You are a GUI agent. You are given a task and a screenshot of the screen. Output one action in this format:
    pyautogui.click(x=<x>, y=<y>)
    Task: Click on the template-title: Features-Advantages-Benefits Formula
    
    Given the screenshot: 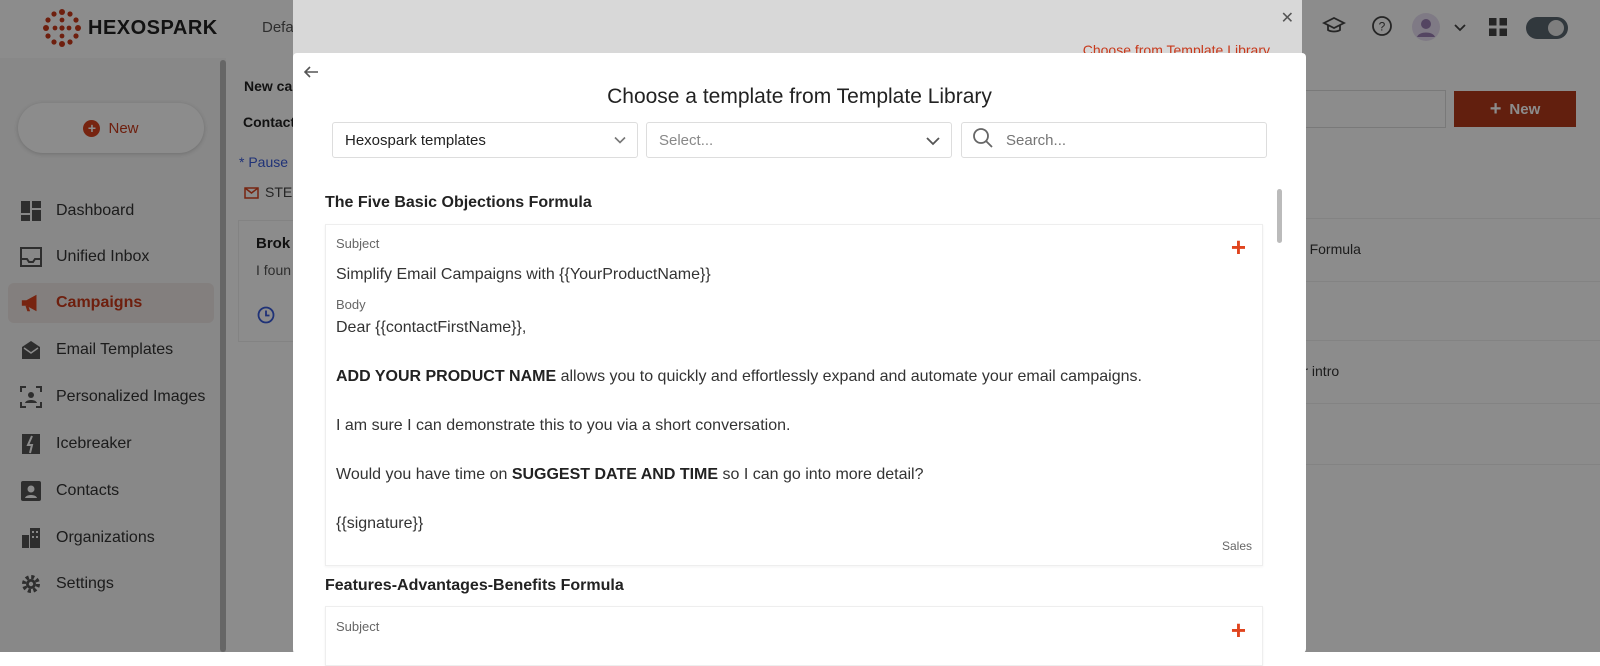 What is the action you would take?
    pyautogui.click(x=474, y=585)
    